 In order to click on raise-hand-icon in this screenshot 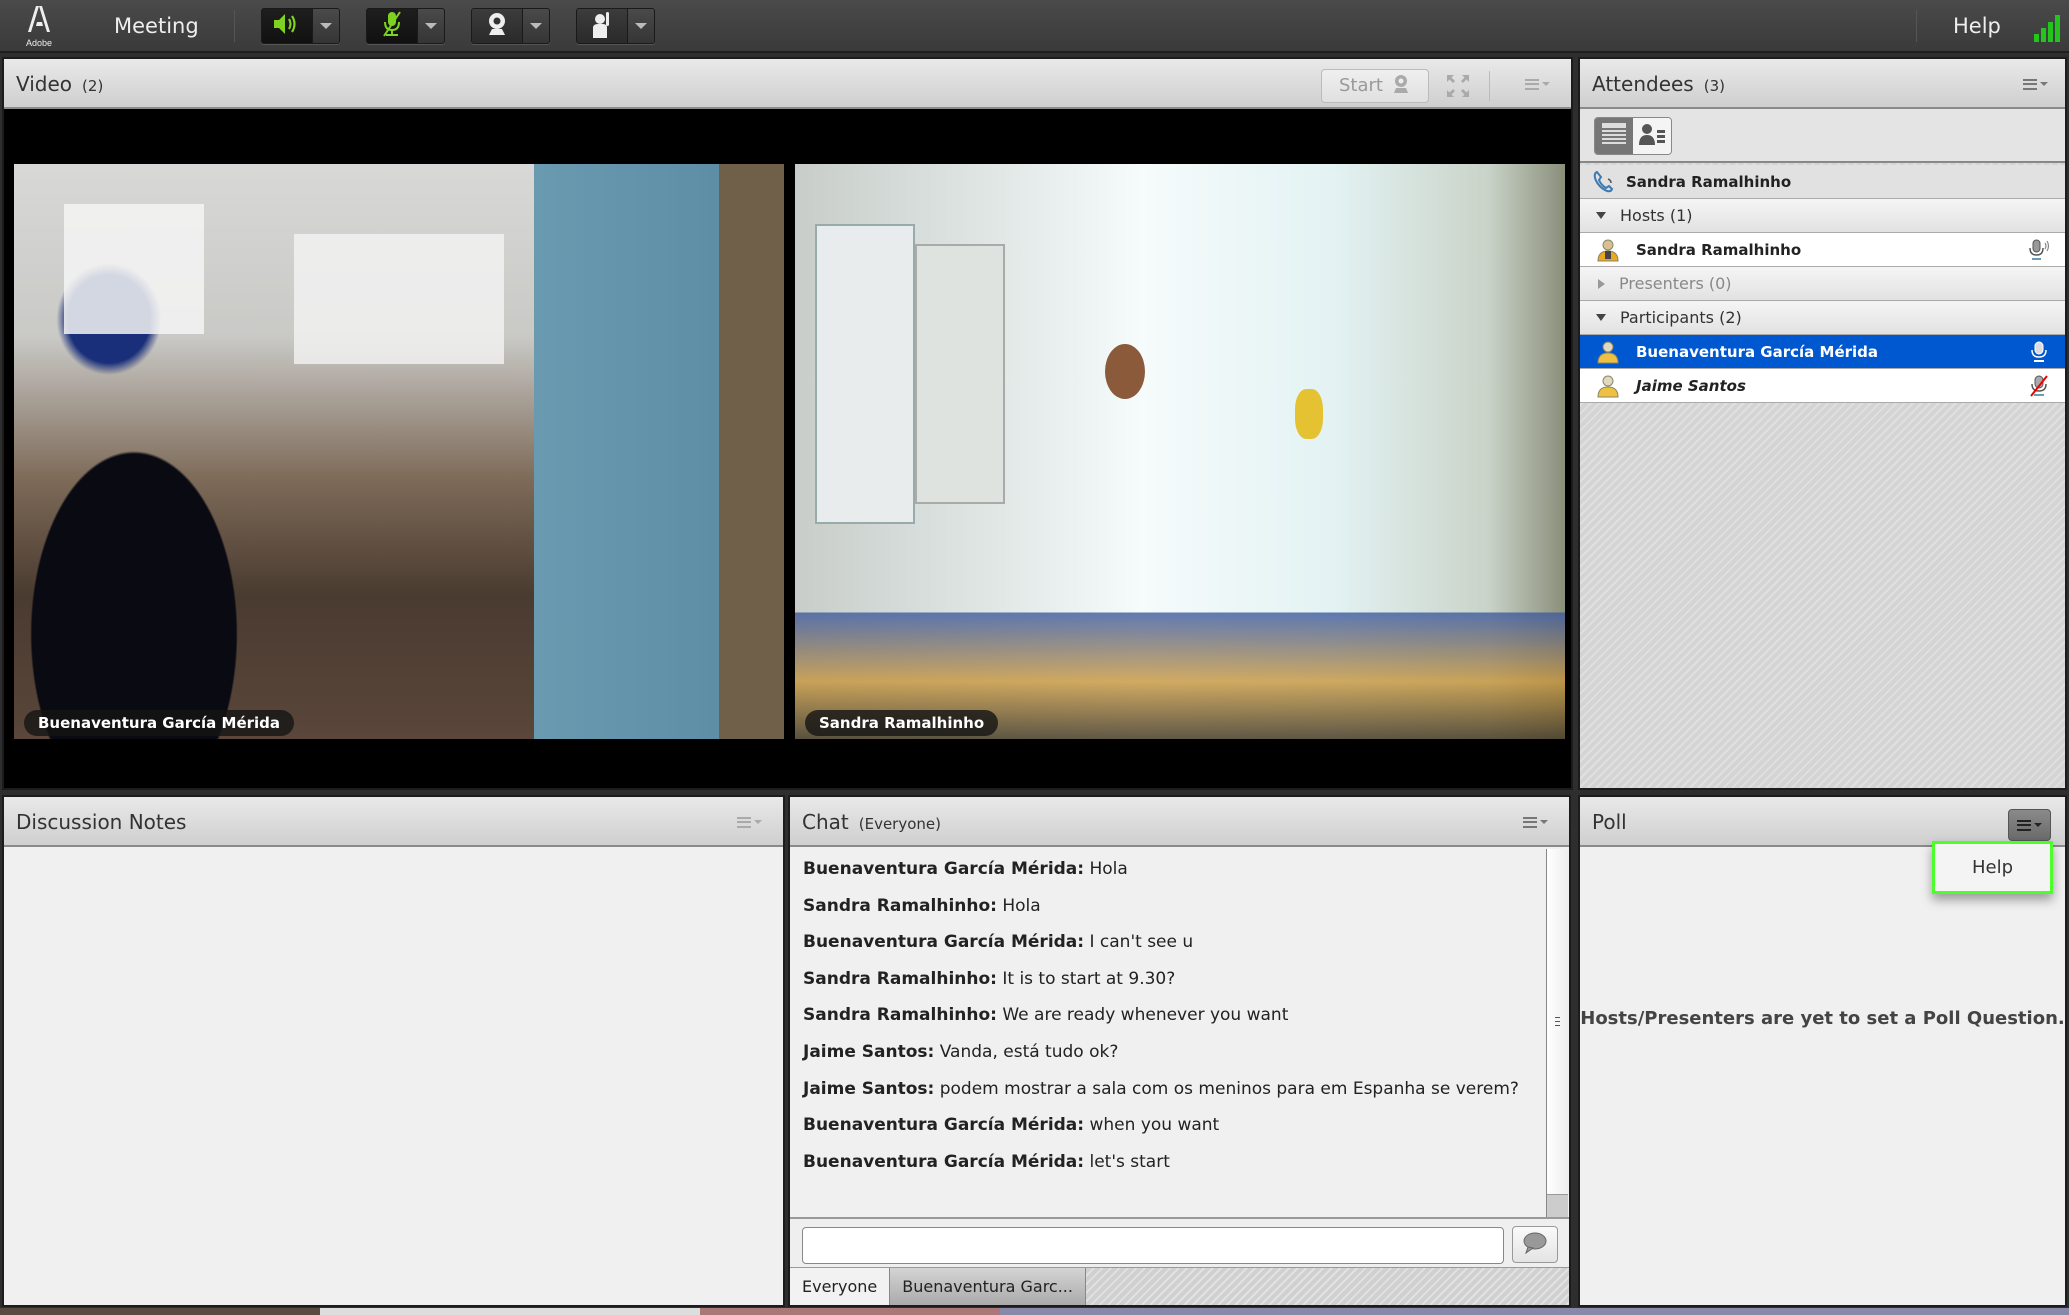, I will do `click(602, 26)`.